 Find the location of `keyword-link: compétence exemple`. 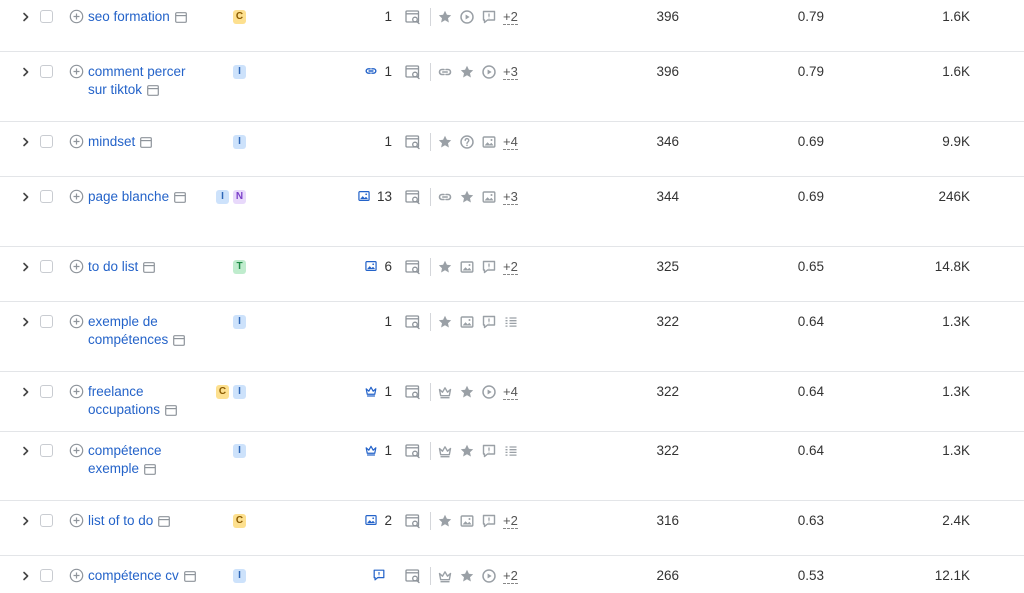

keyword-link: compétence exemple is located at coordinates (148, 460).